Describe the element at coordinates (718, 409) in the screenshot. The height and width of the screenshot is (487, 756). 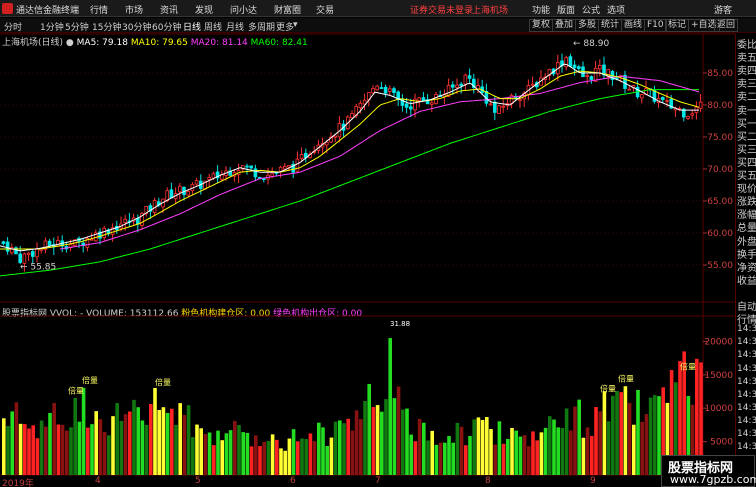
I see `volume-tick-label: 10000` at that location.